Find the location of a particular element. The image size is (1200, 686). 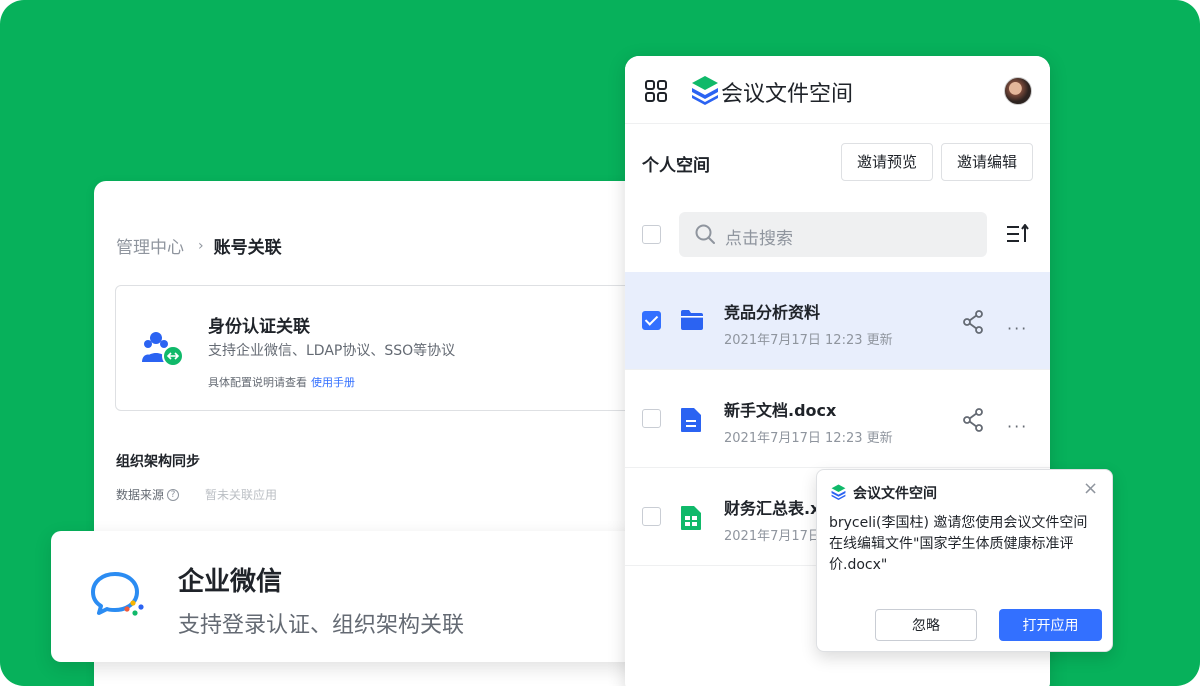

org-sync-title: 组织架构同步 is located at coordinates (158, 462).